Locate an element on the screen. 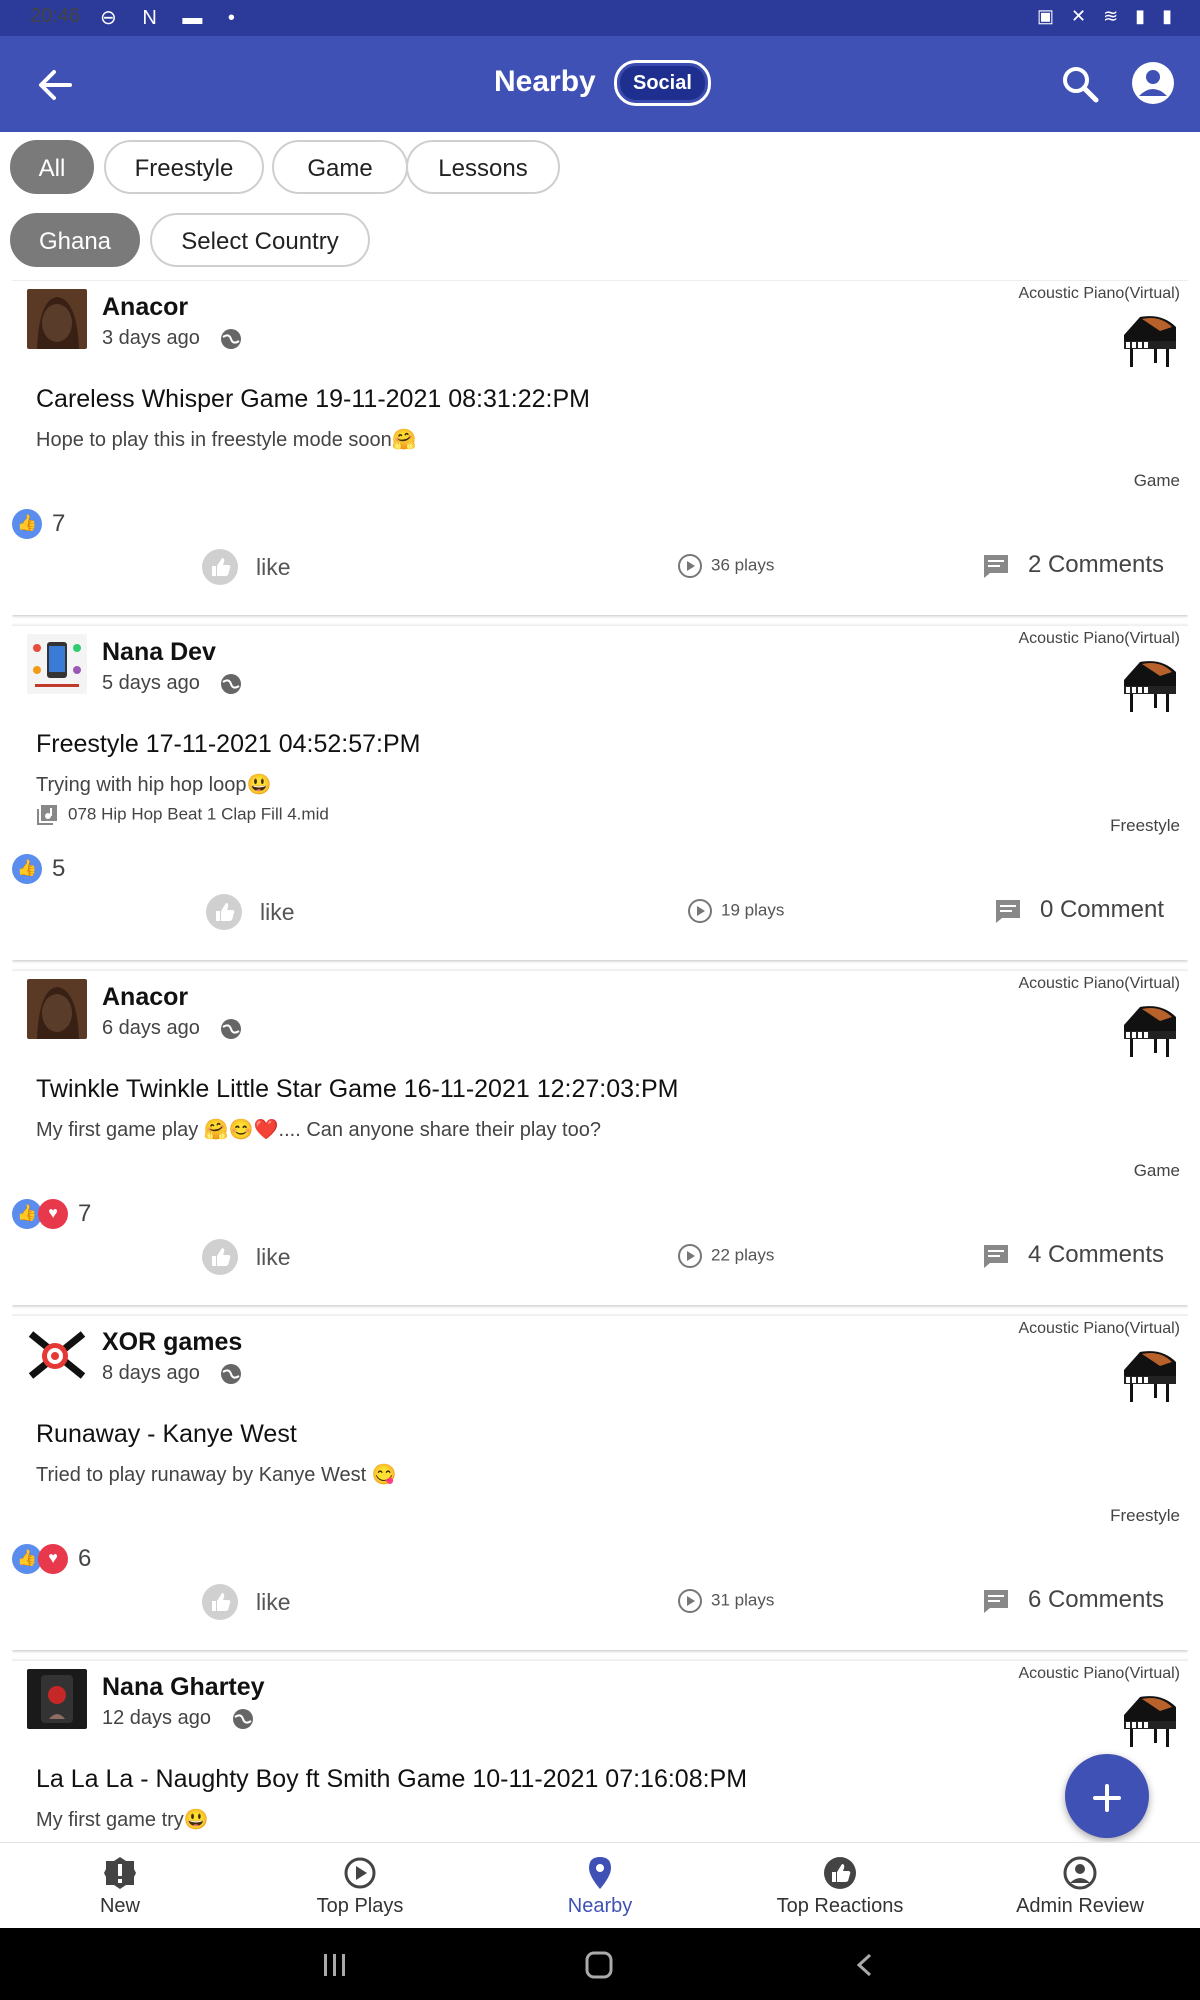 The width and height of the screenshot is (1200, 2000). love-reaction-icon: ♥ is located at coordinates (53, 1214).